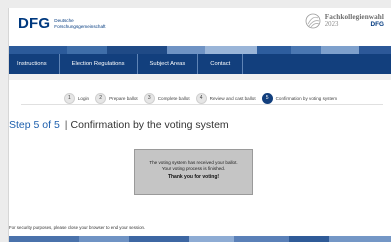  I want to click on election-emblem-icon, so click(313, 21).